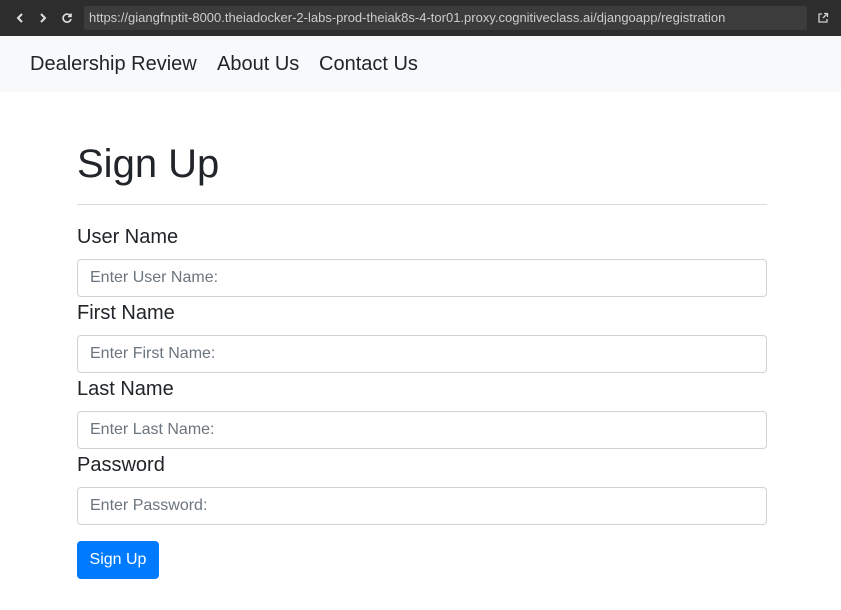  I want to click on top-navbar: Dealership Review About Us Contact Us, so click(420, 64).